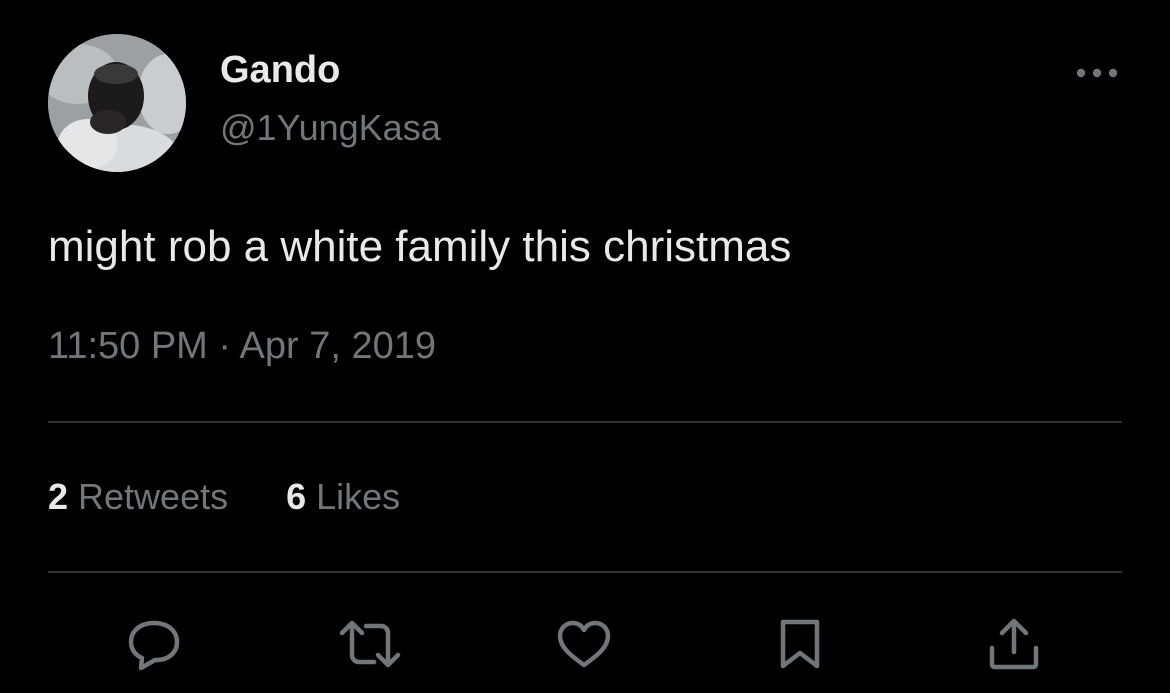  I want to click on likes-count: 6, so click(296, 496).